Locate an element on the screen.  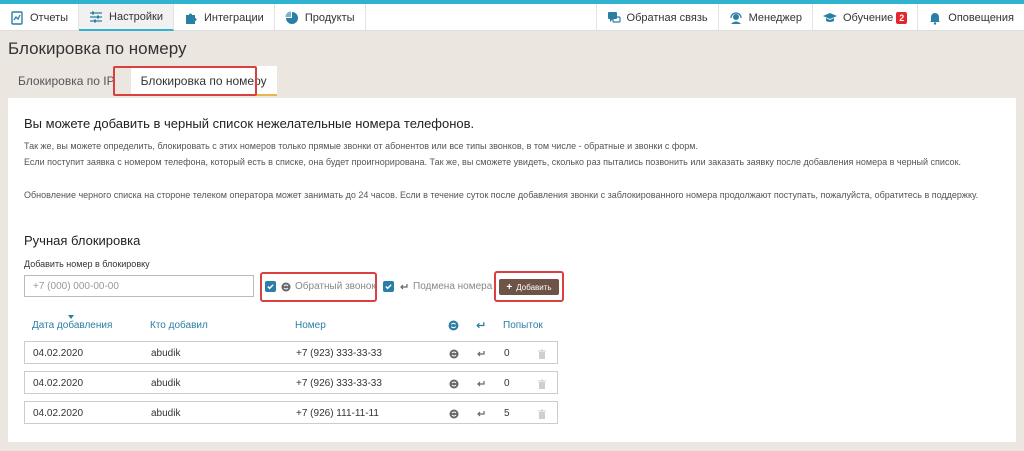
callback-checkbox: Обратный звонок is located at coordinates (320, 286).